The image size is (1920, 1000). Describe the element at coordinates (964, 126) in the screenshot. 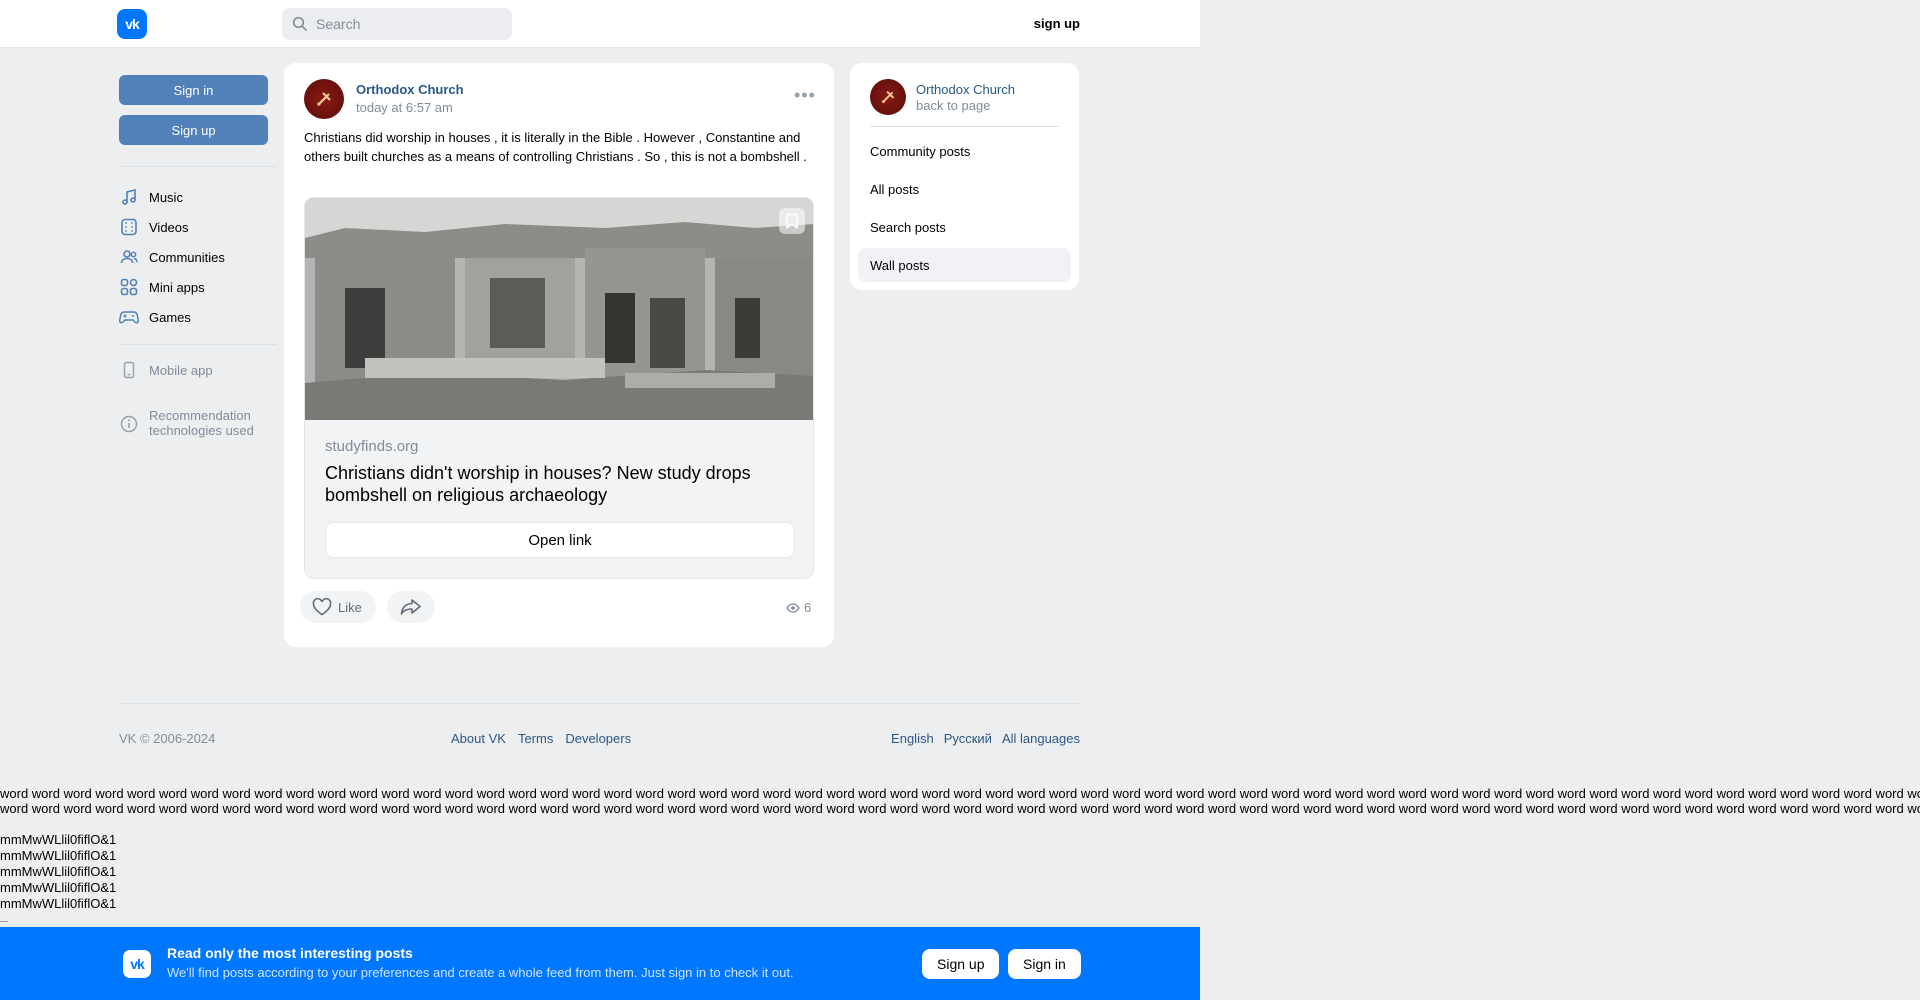

I see `panel-divider` at that location.